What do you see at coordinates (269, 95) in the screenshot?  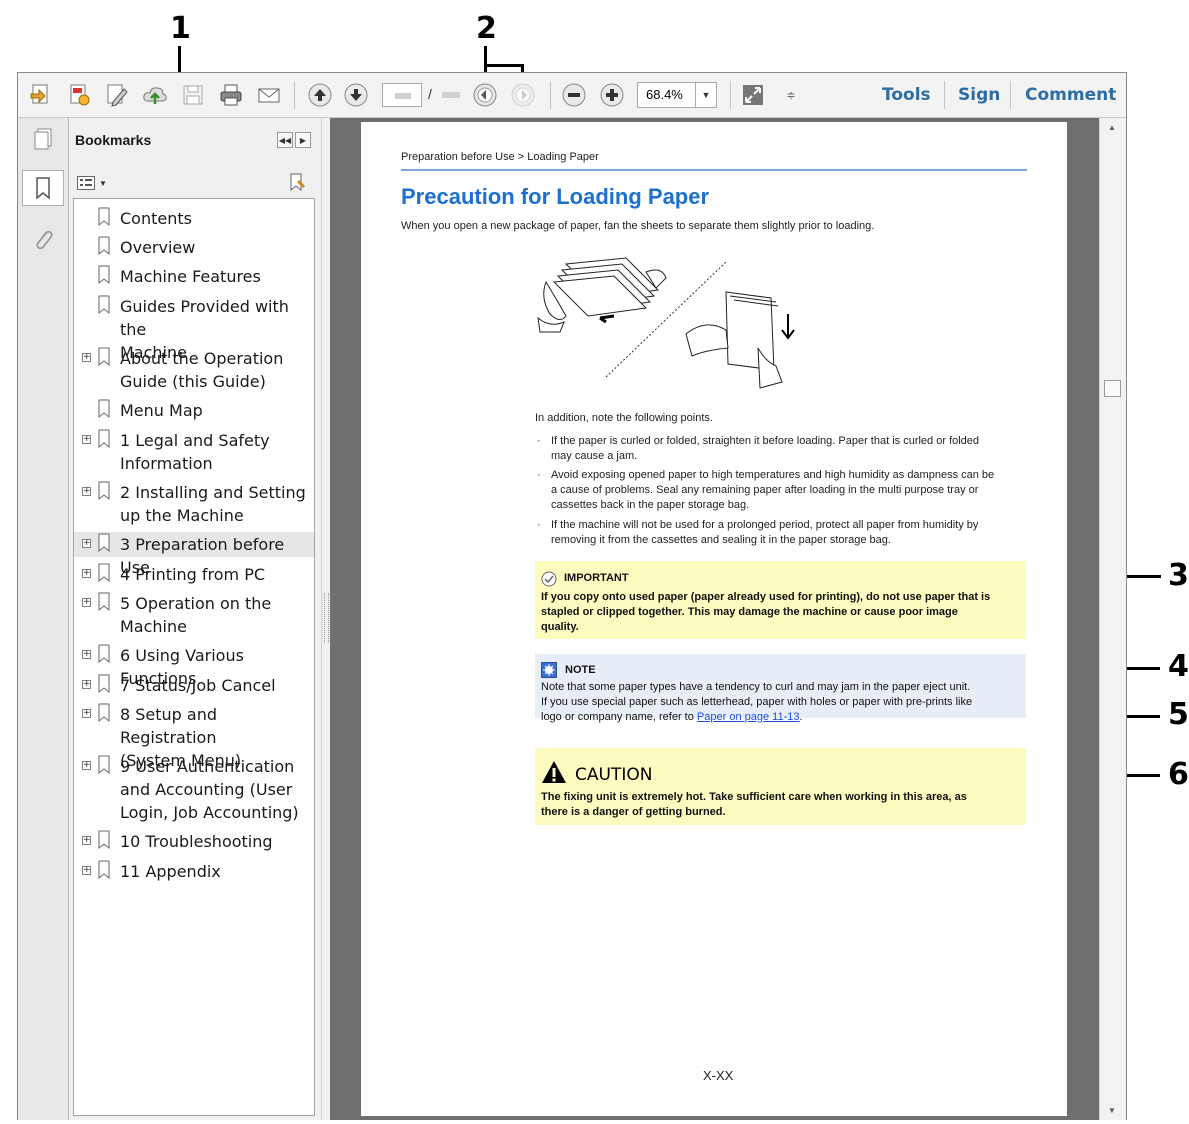 I see `email-icon` at bounding box center [269, 95].